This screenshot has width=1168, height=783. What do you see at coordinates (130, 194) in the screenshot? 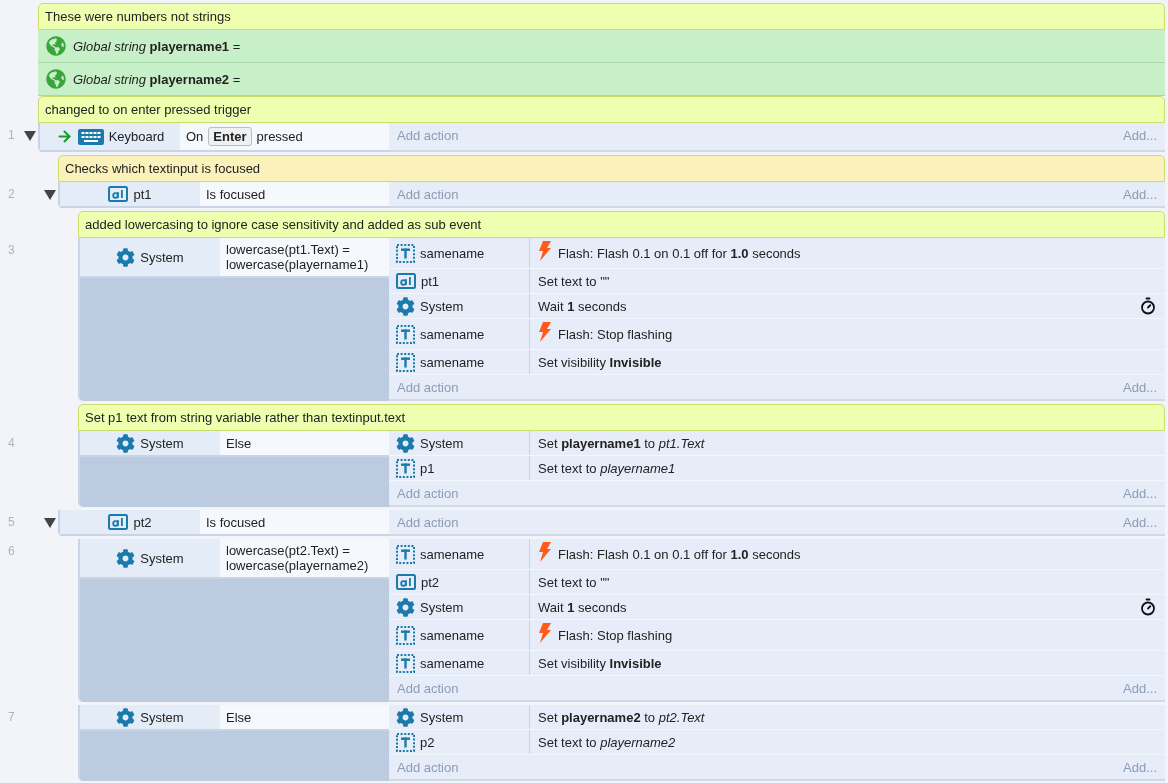
I see `condition-object: pt1` at bounding box center [130, 194].